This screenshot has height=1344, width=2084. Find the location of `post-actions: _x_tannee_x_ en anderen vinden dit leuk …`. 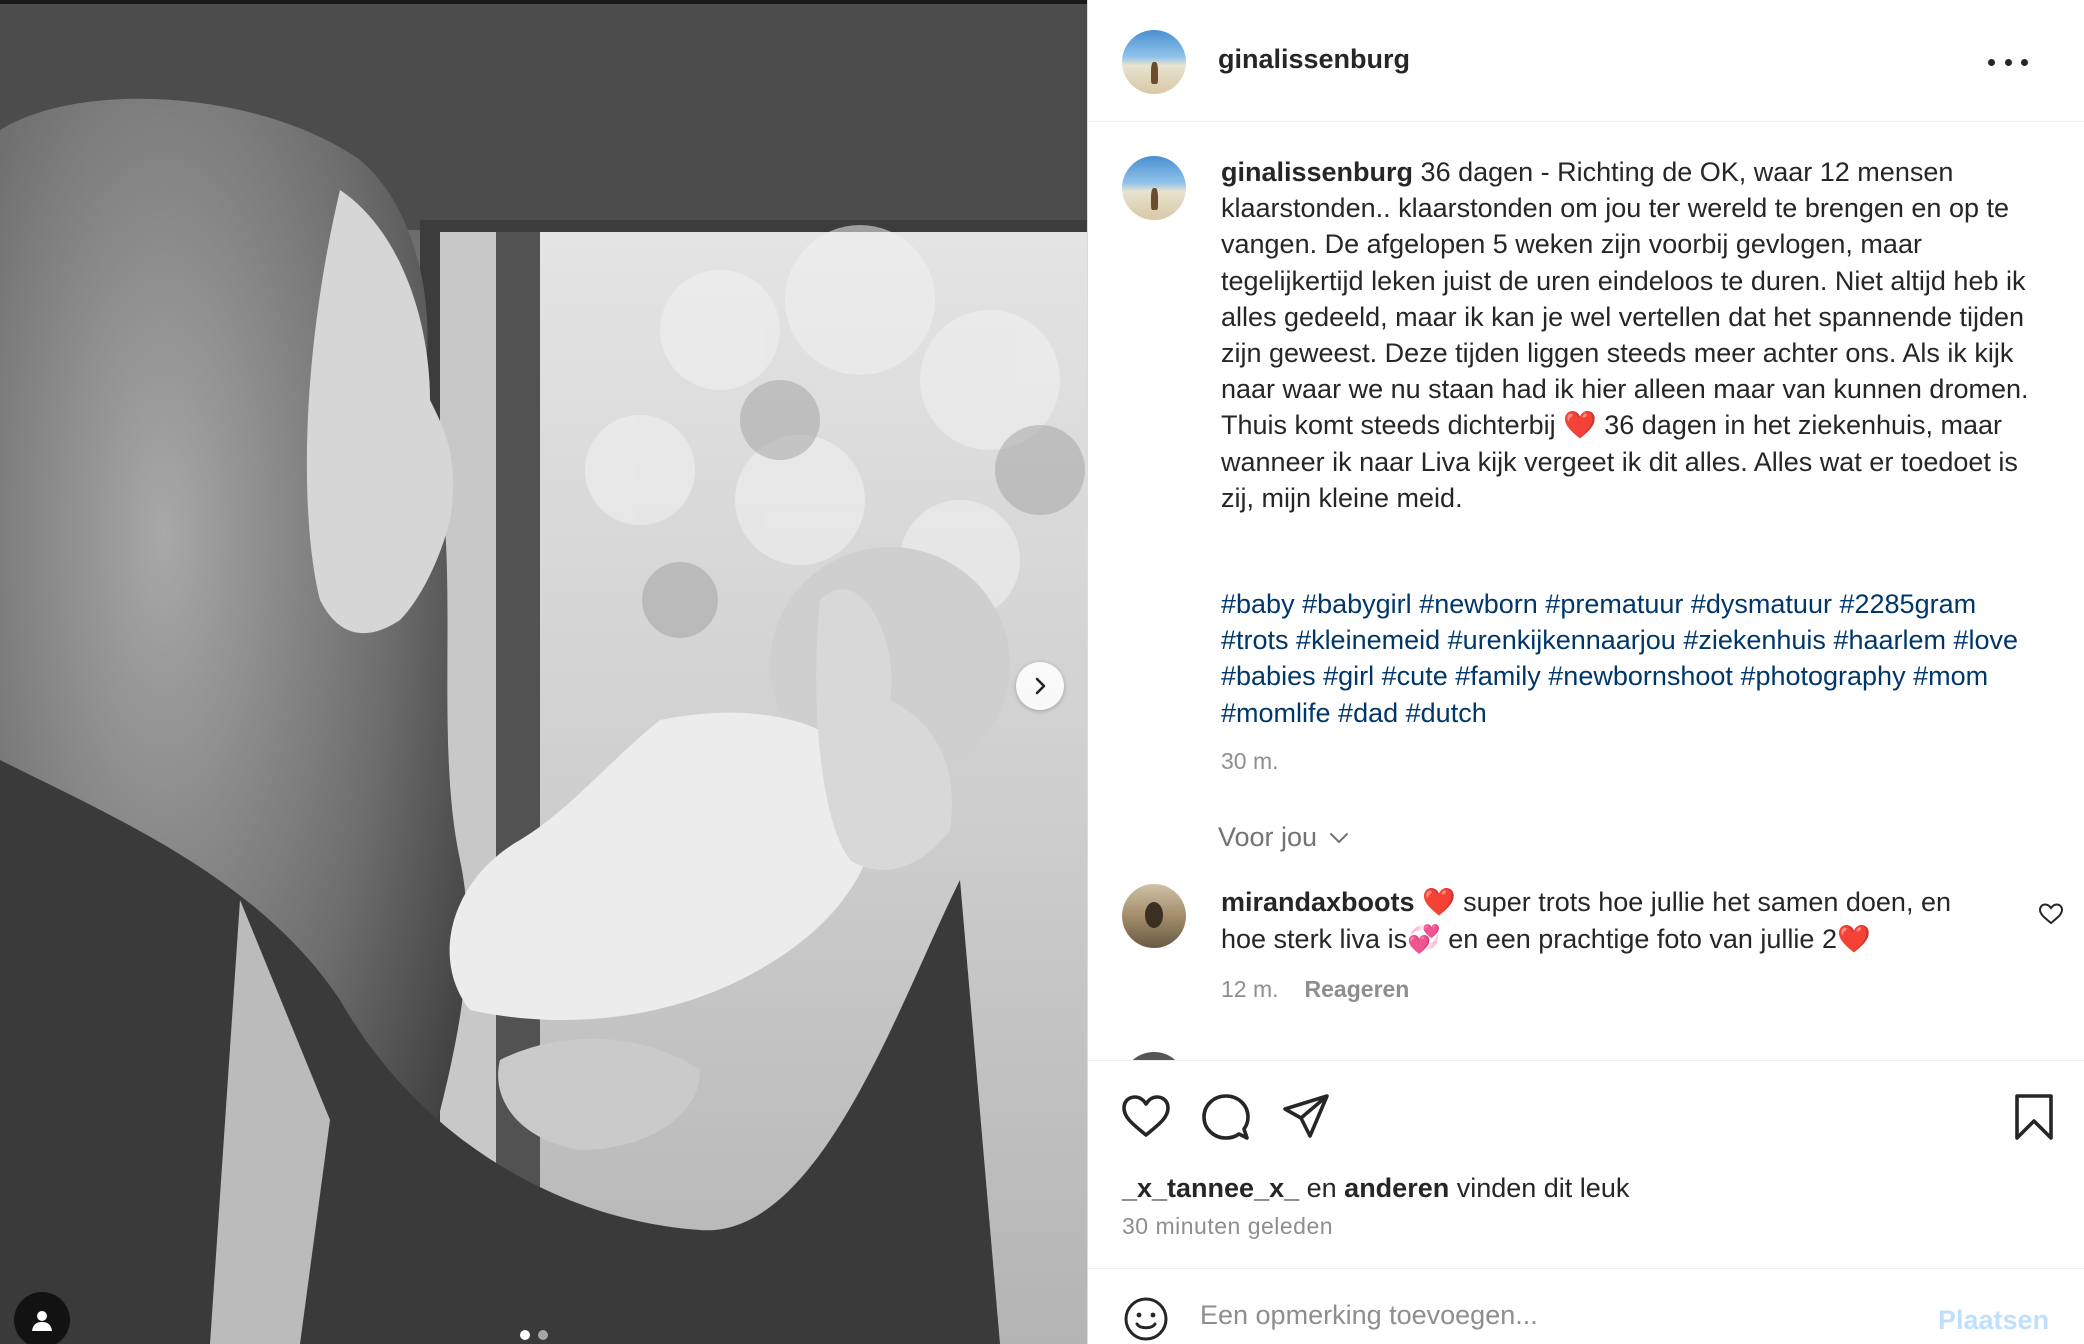

post-actions: _x_tannee_x_ en anderen vinden dit leuk … is located at coordinates (1586, 1165).